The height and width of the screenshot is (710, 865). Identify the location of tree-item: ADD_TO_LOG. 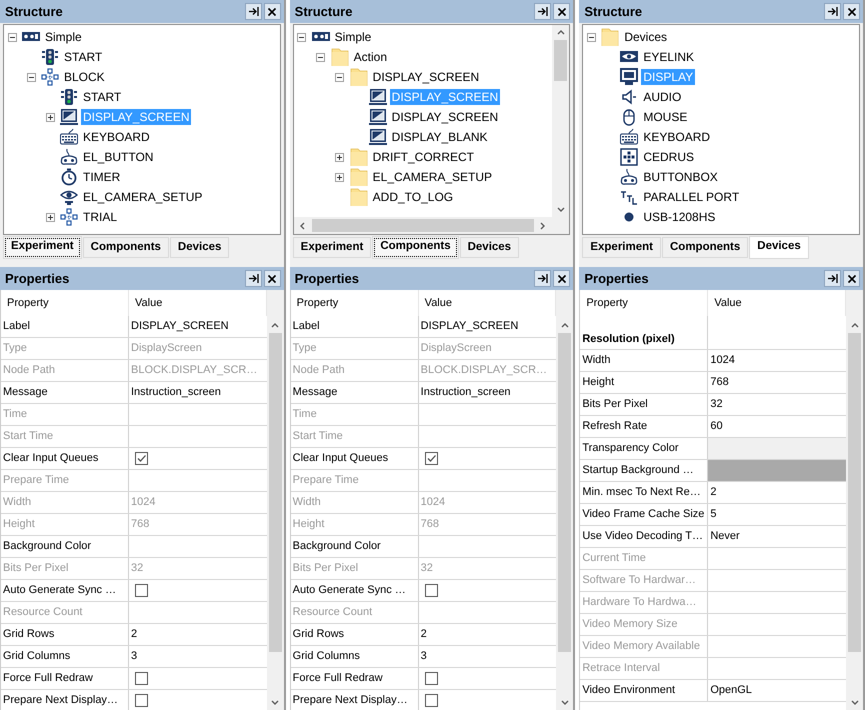
(413, 197).